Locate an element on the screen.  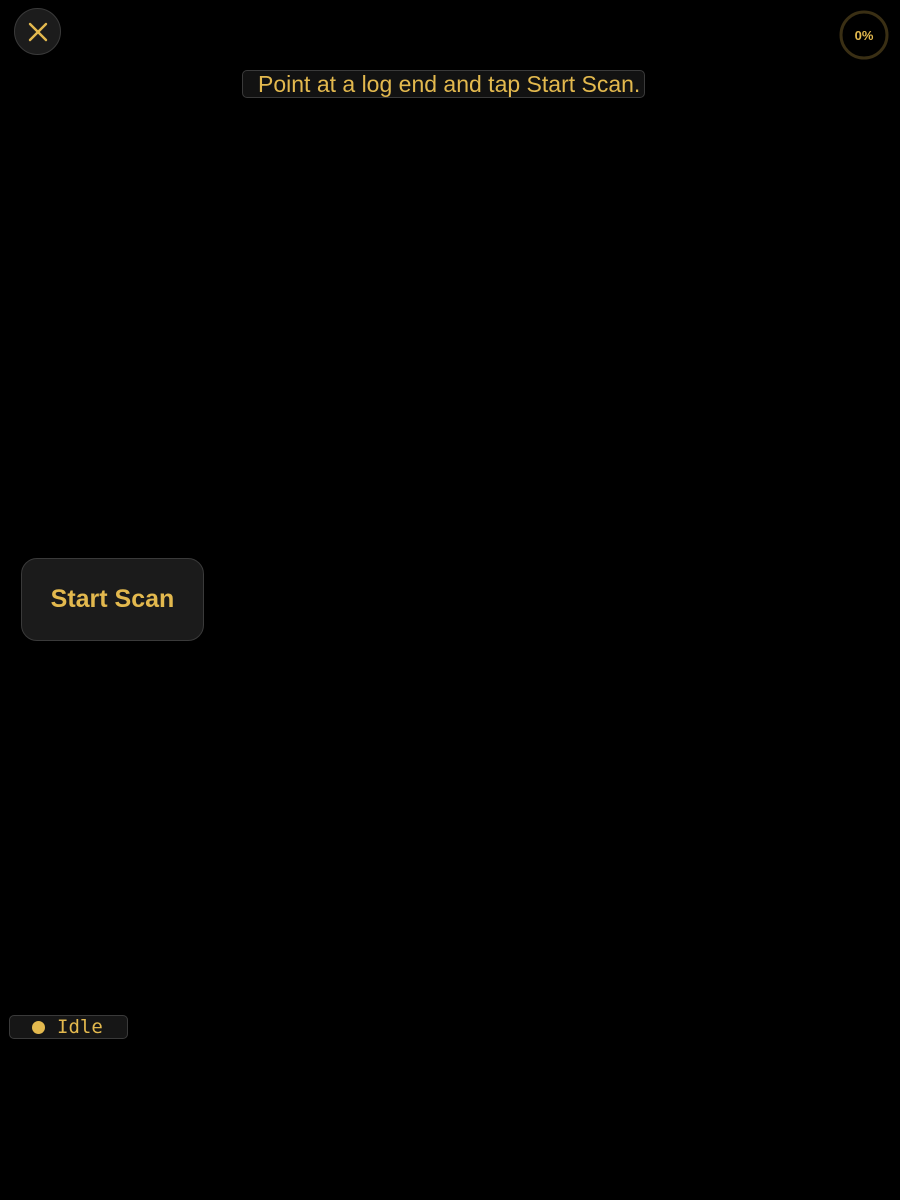
status-text: Idle is located at coordinates (80, 1027).